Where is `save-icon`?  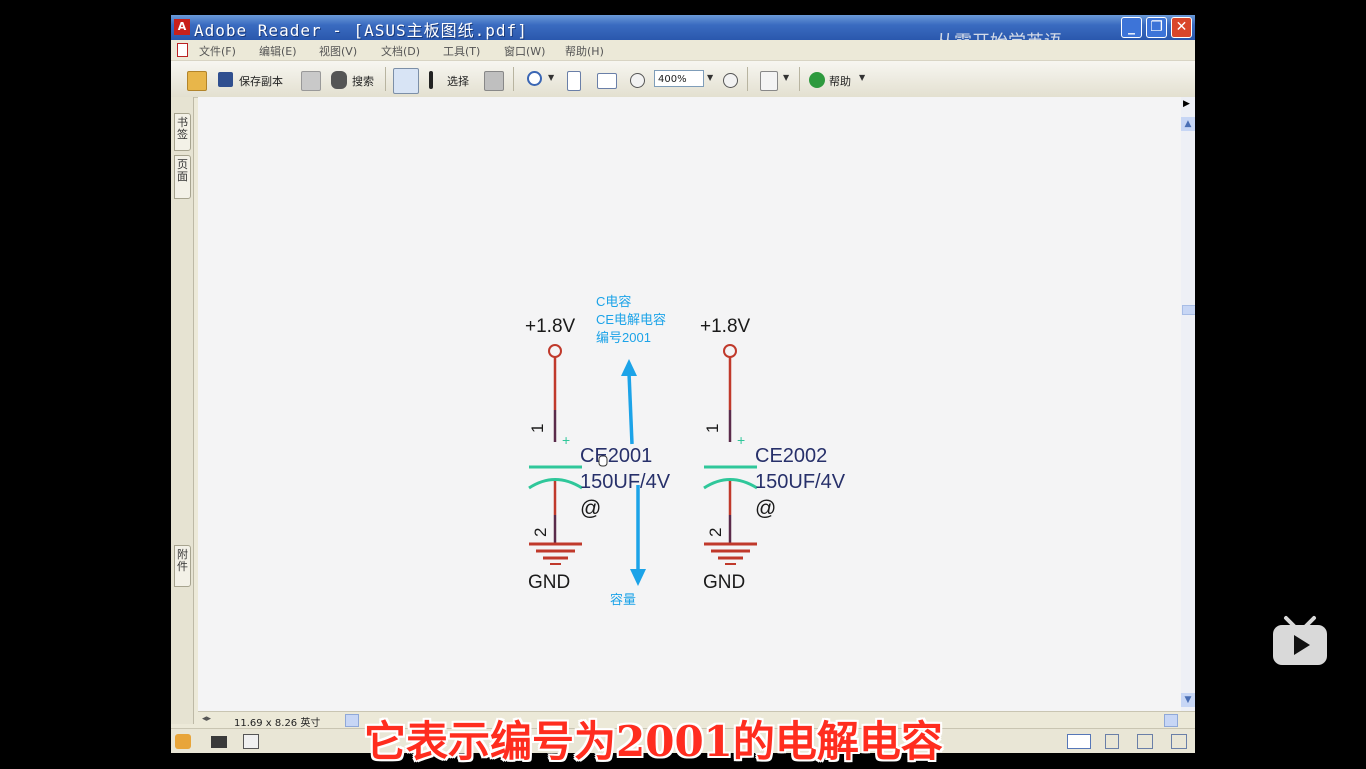
save-icon is located at coordinates (225, 79).